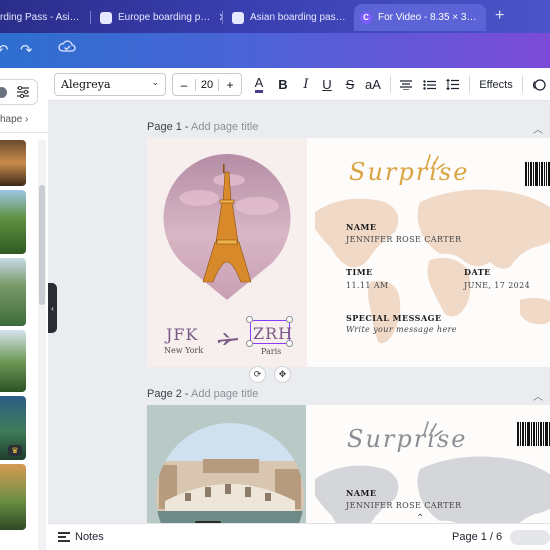 The height and width of the screenshot is (550, 550). What do you see at coordinates (67, 48) in the screenshot?
I see `cloud-save-icon` at bounding box center [67, 48].